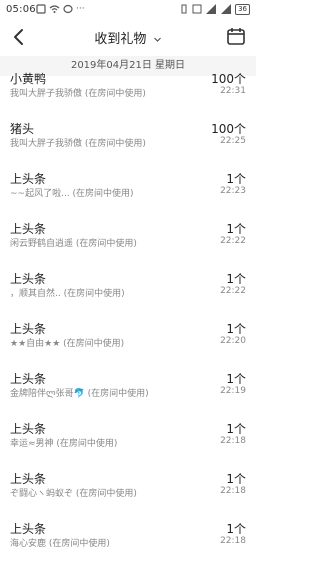 The image size is (320, 570). What do you see at coordinates (128, 445) in the screenshot?
I see `list-item: 上头条 幸运≈男神 (在房间中使用) 1个 22:18` at bounding box center [128, 445].